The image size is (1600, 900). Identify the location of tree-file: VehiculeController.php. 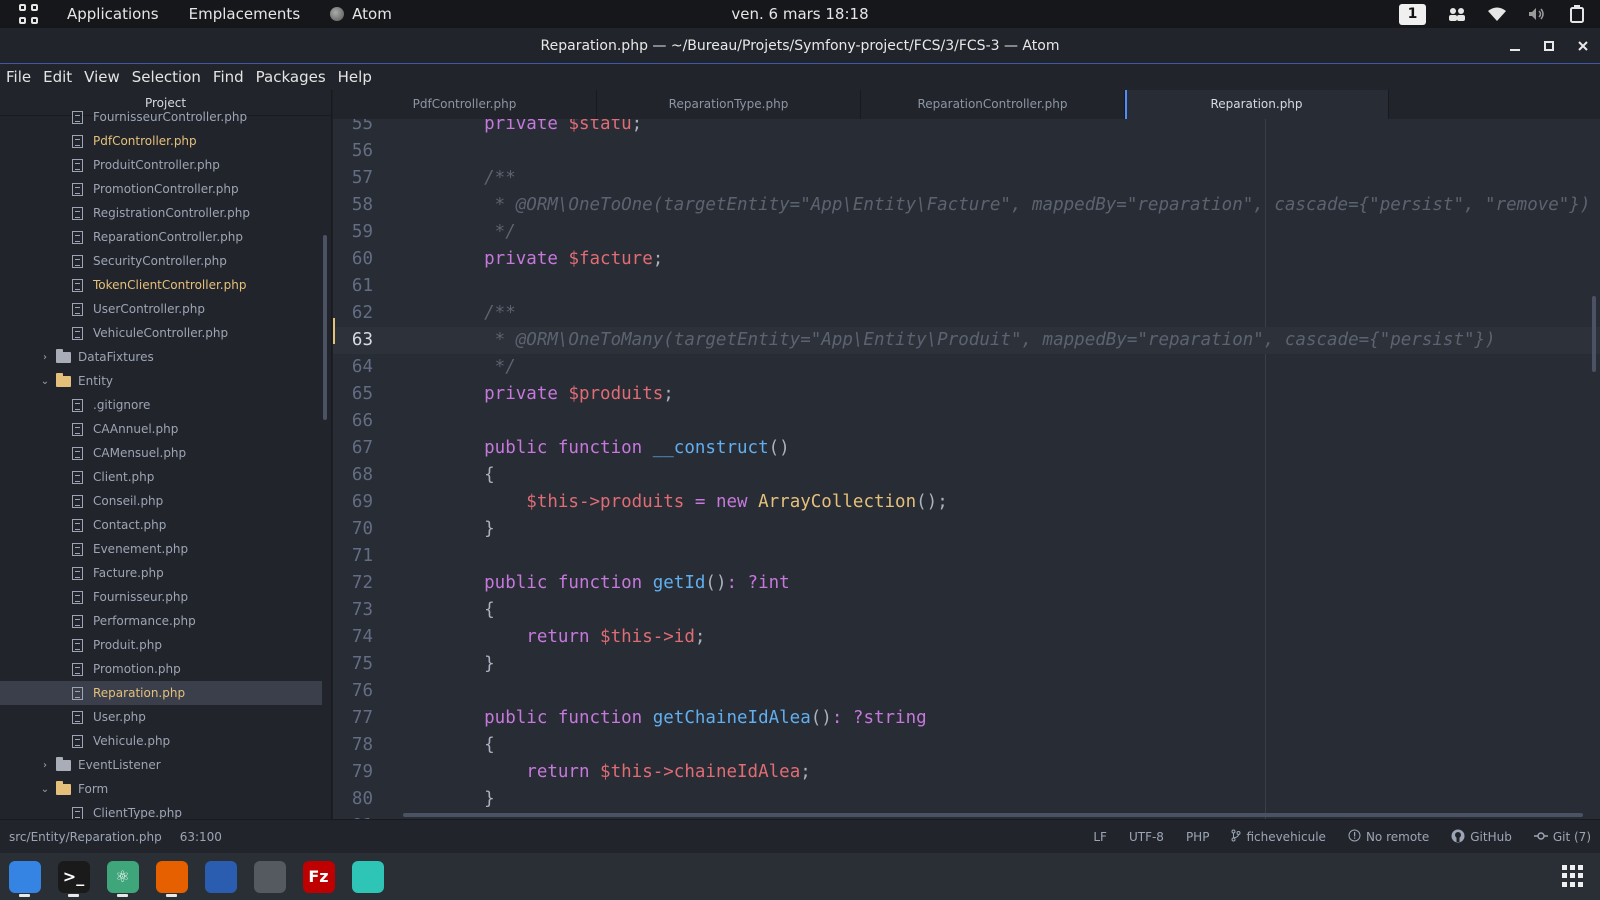
(161, 333).